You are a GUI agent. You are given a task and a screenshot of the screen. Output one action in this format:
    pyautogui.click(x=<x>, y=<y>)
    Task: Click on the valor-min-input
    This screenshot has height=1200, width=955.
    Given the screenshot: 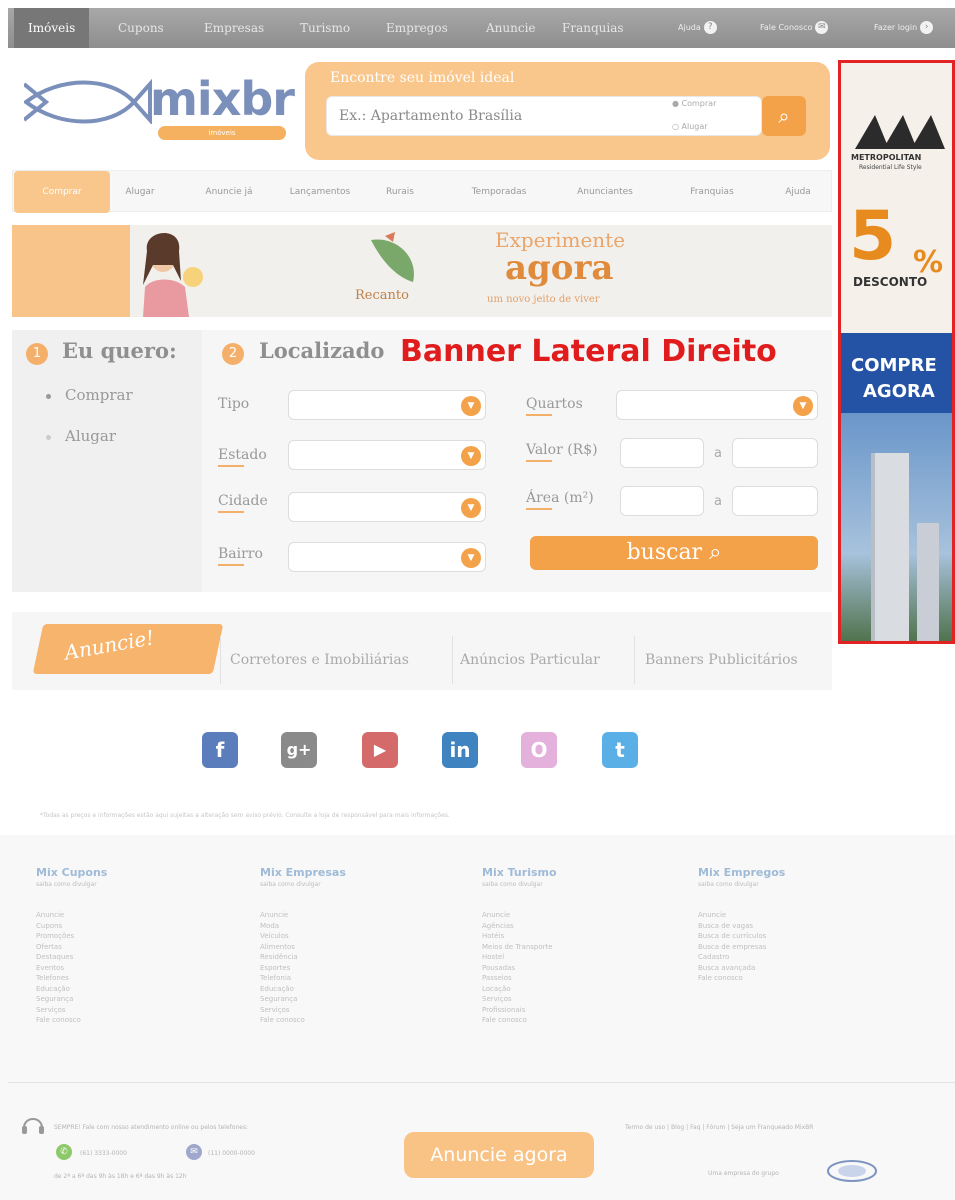 What is the action you would take?
    pyautogui.click(x=662, y=453)
    